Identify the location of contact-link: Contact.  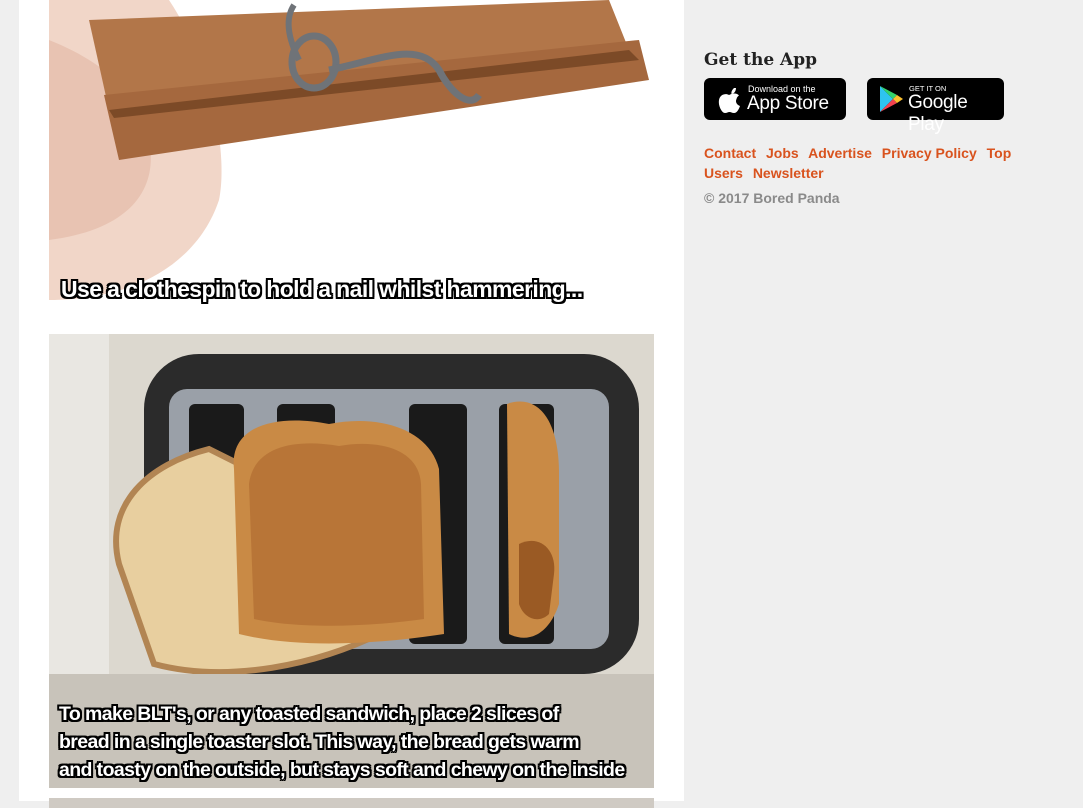
(730, 153).